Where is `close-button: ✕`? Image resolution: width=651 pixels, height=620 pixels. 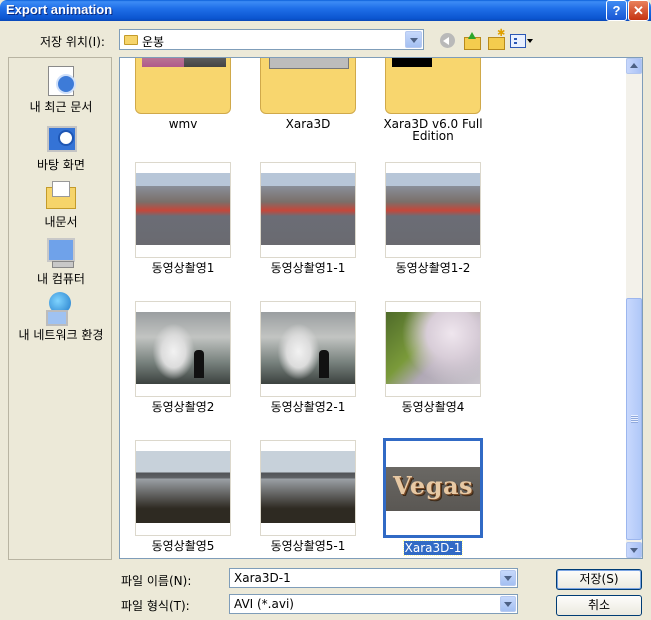
close-button: ✕ is located at coordinates (638, 10).